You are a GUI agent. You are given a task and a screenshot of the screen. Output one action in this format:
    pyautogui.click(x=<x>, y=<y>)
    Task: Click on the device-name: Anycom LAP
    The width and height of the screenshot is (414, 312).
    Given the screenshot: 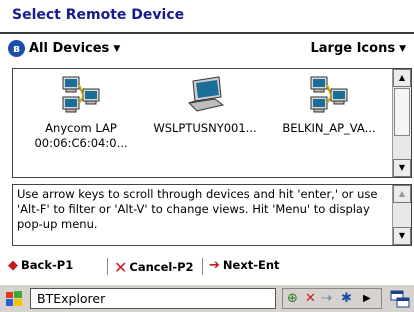 What is the action you would take?
    pyautogui.click(x=81, y=128)
    